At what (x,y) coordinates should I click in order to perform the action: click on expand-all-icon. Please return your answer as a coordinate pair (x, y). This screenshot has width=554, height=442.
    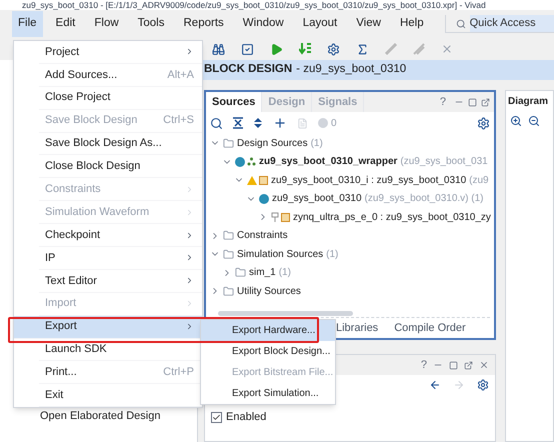
    Looking at the image, I should click on (258, 123).